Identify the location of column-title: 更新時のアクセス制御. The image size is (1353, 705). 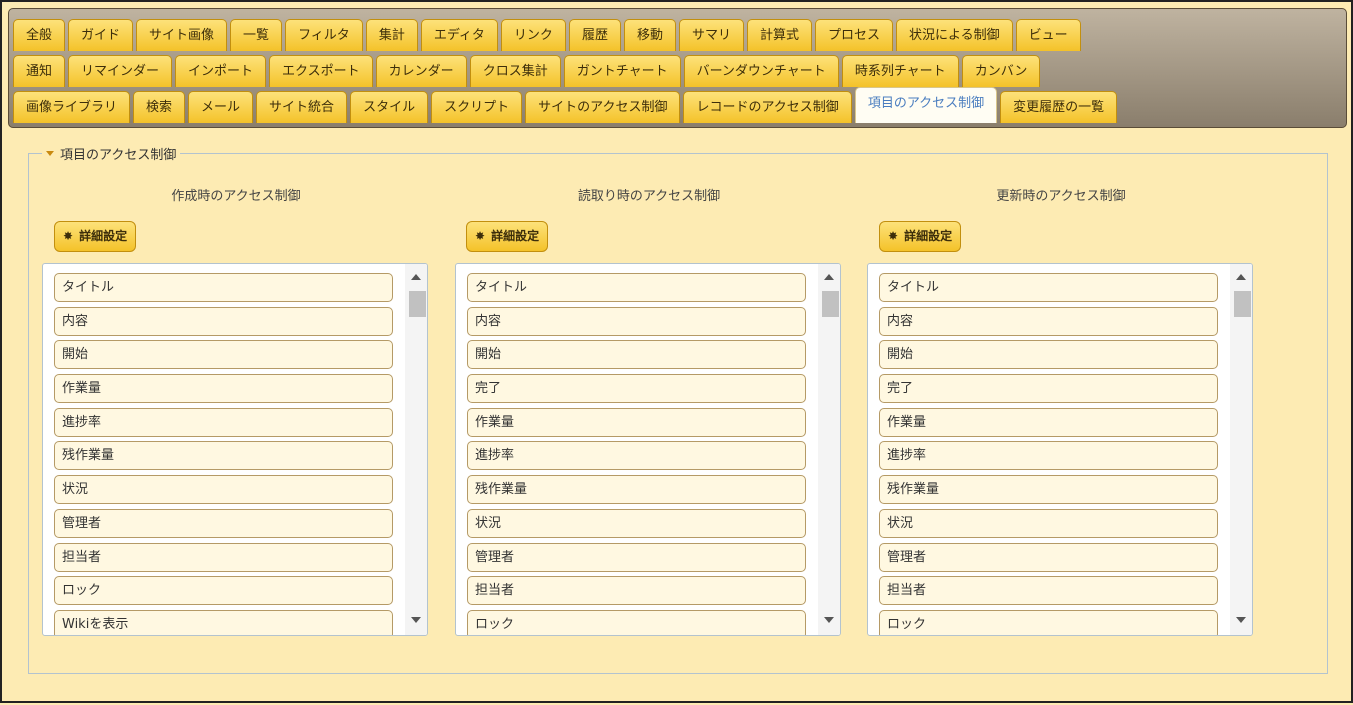
(1061, 196).